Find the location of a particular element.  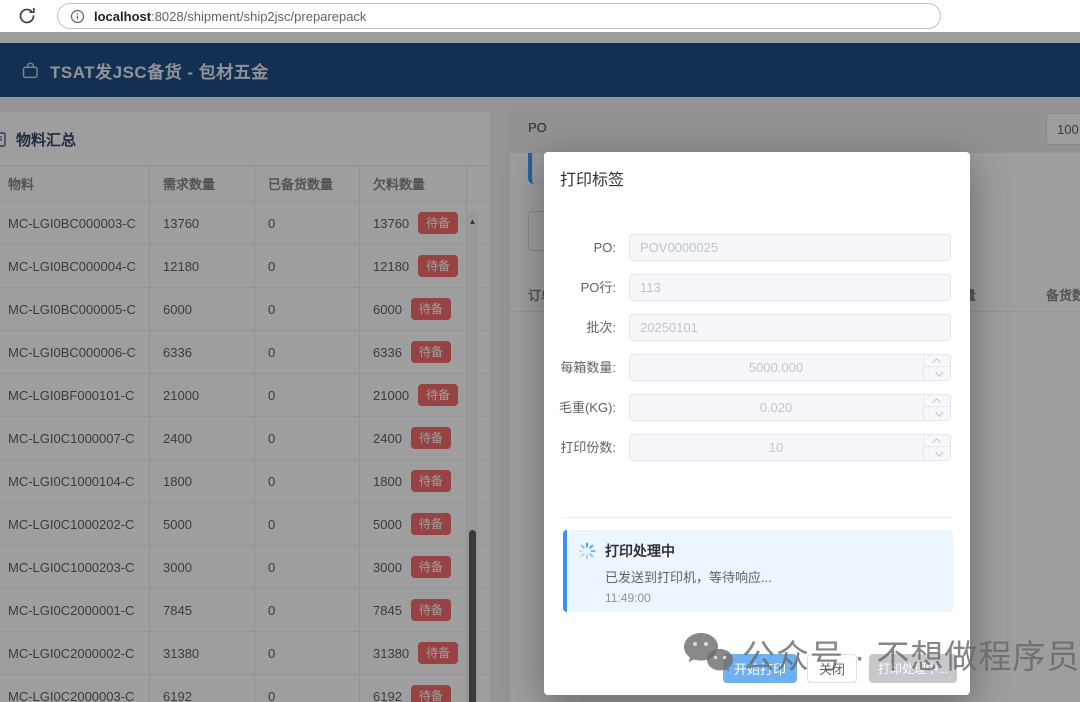

divider is located at coordinates (758, 517).